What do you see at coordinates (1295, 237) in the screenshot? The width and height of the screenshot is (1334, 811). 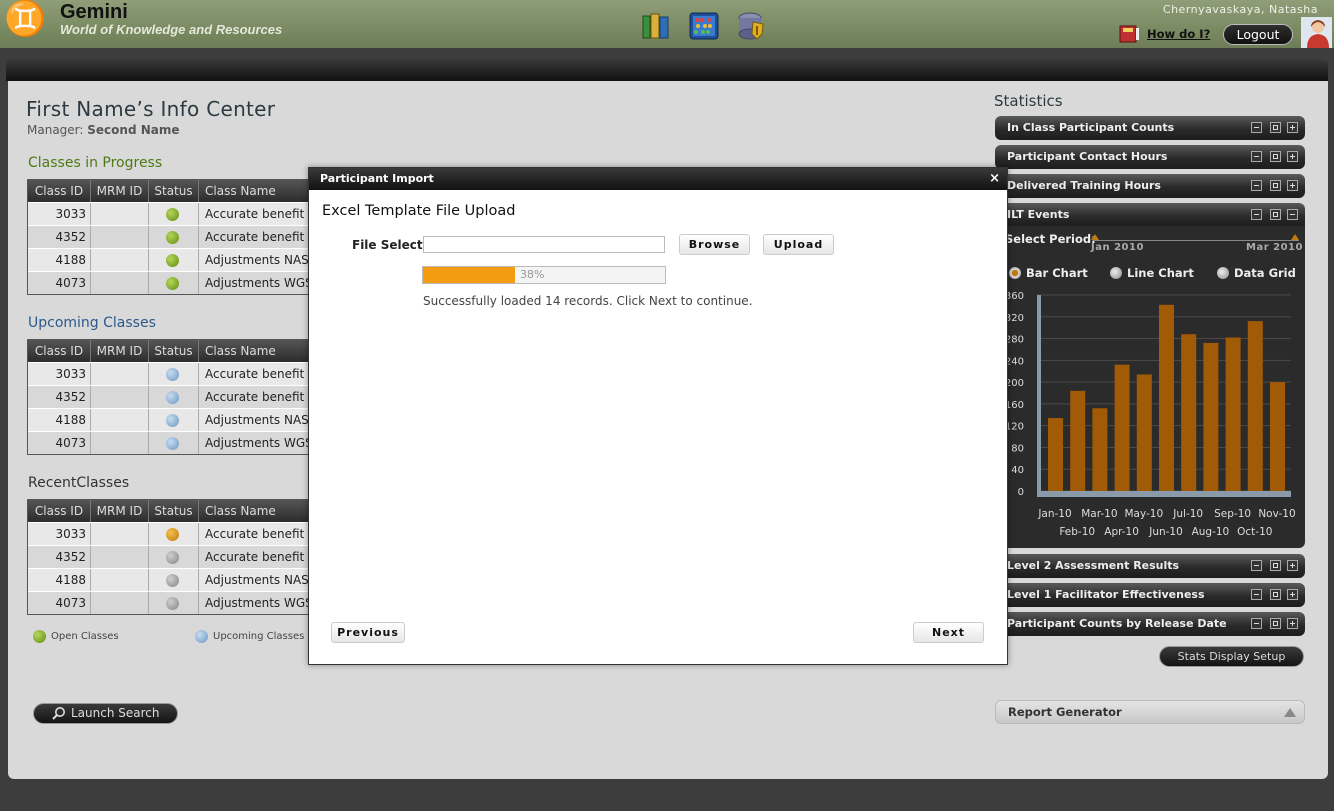 I see `period-end-handle` at bounding box center [1295, 237].